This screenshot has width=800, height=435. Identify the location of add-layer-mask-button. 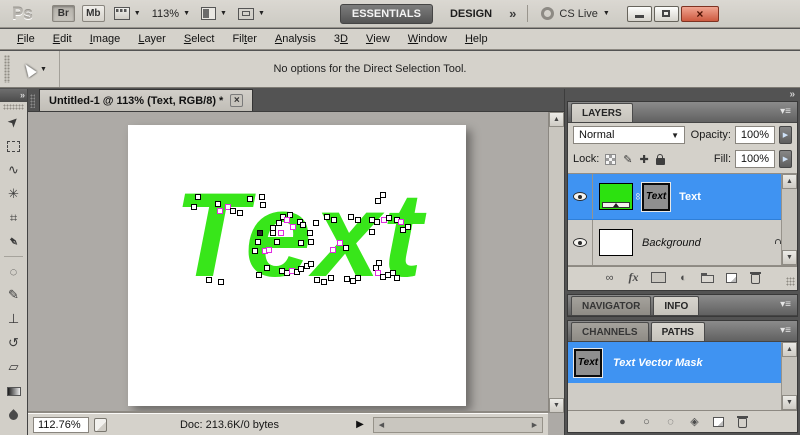
(658, 277).